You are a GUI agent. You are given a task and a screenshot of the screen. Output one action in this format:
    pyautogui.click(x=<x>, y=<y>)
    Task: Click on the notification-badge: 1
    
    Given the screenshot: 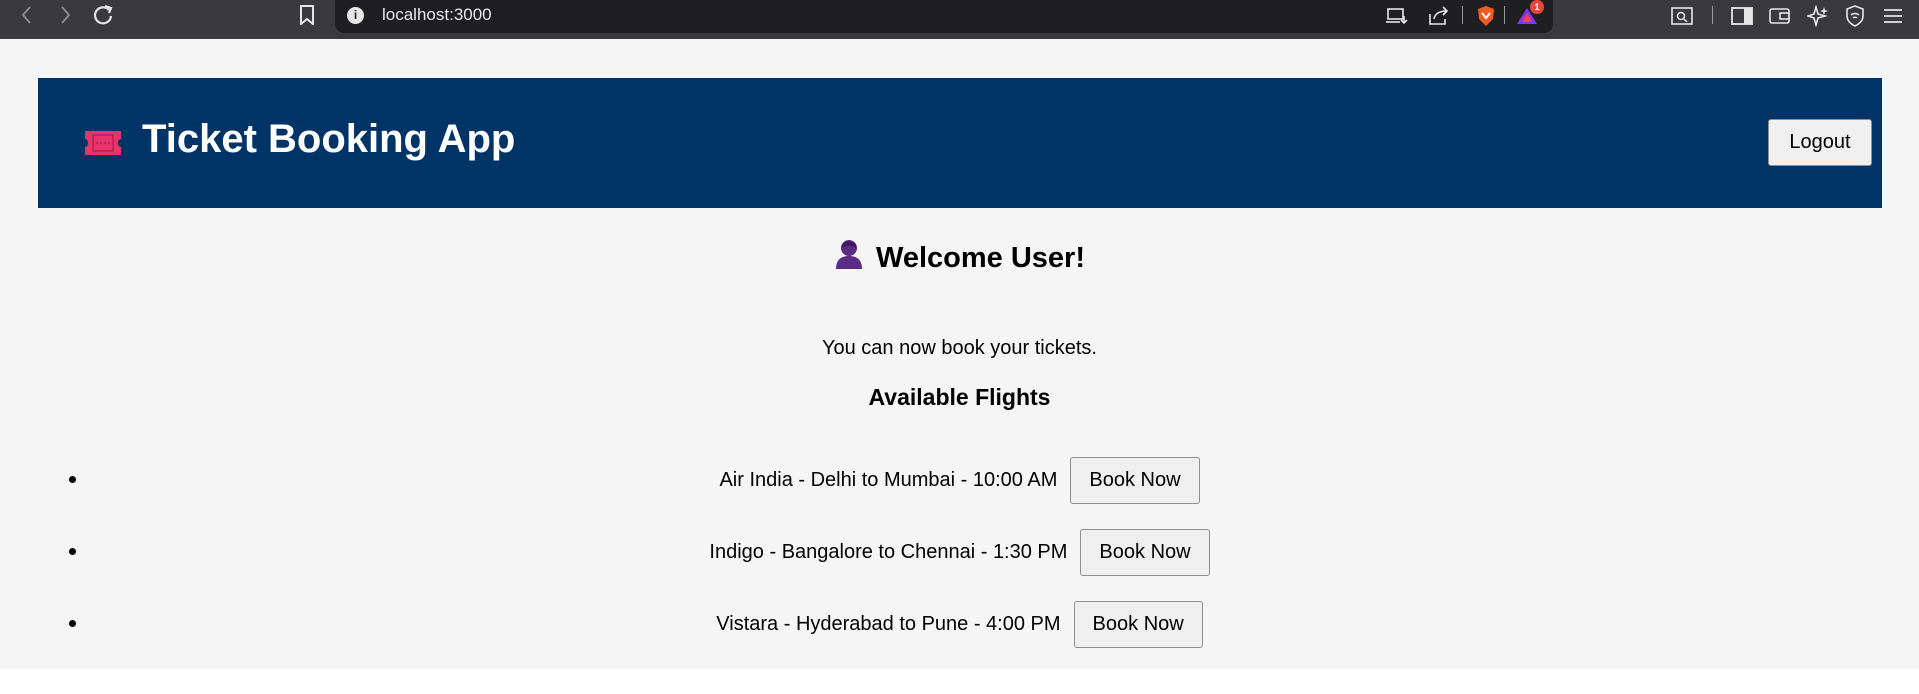 What is the action you would take?
    pyautogui.click(x=1537, y=7)
    